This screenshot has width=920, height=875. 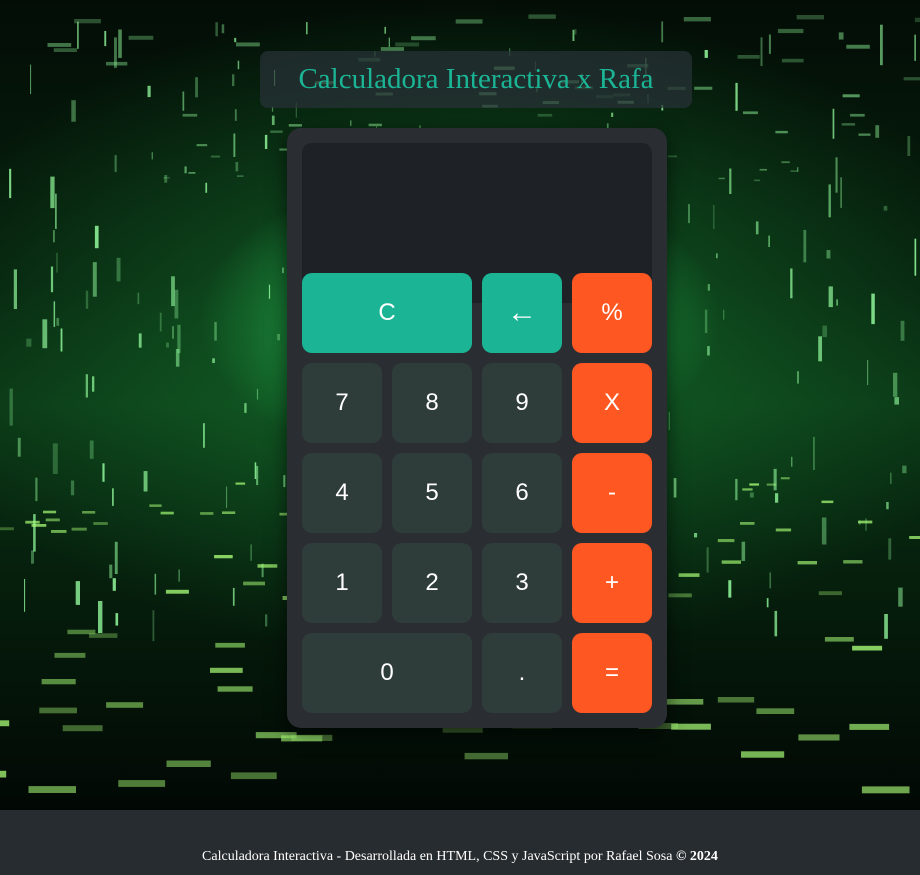 I want to click on equals-button: =, so click(x=612, y=673).